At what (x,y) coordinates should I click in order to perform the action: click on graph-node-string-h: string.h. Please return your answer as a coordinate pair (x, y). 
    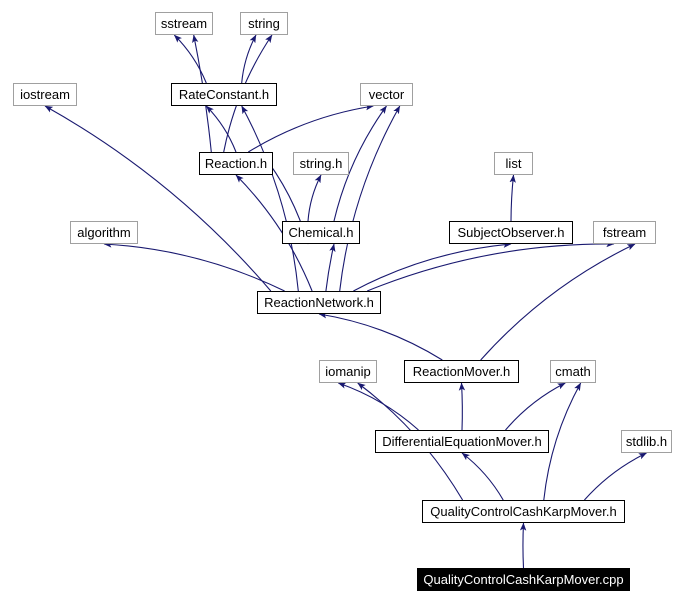
    Looking at the image, I should click on (321, 163).